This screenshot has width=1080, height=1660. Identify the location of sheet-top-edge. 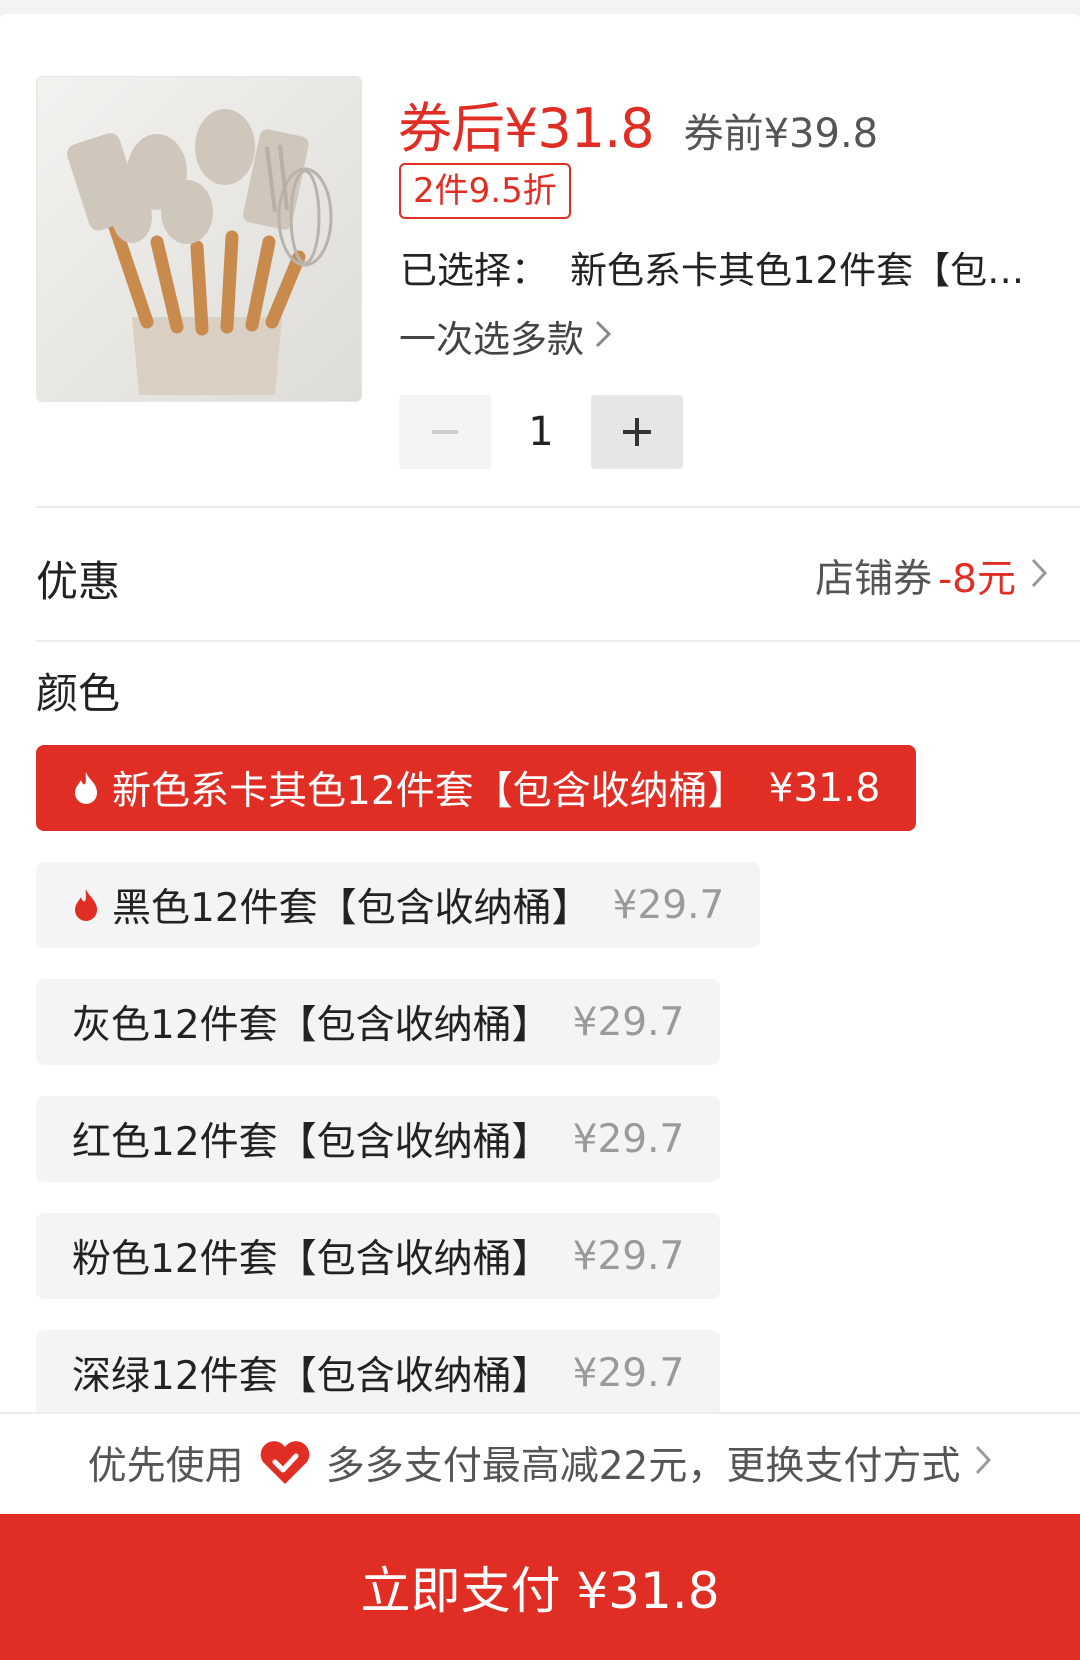
(540, 26).